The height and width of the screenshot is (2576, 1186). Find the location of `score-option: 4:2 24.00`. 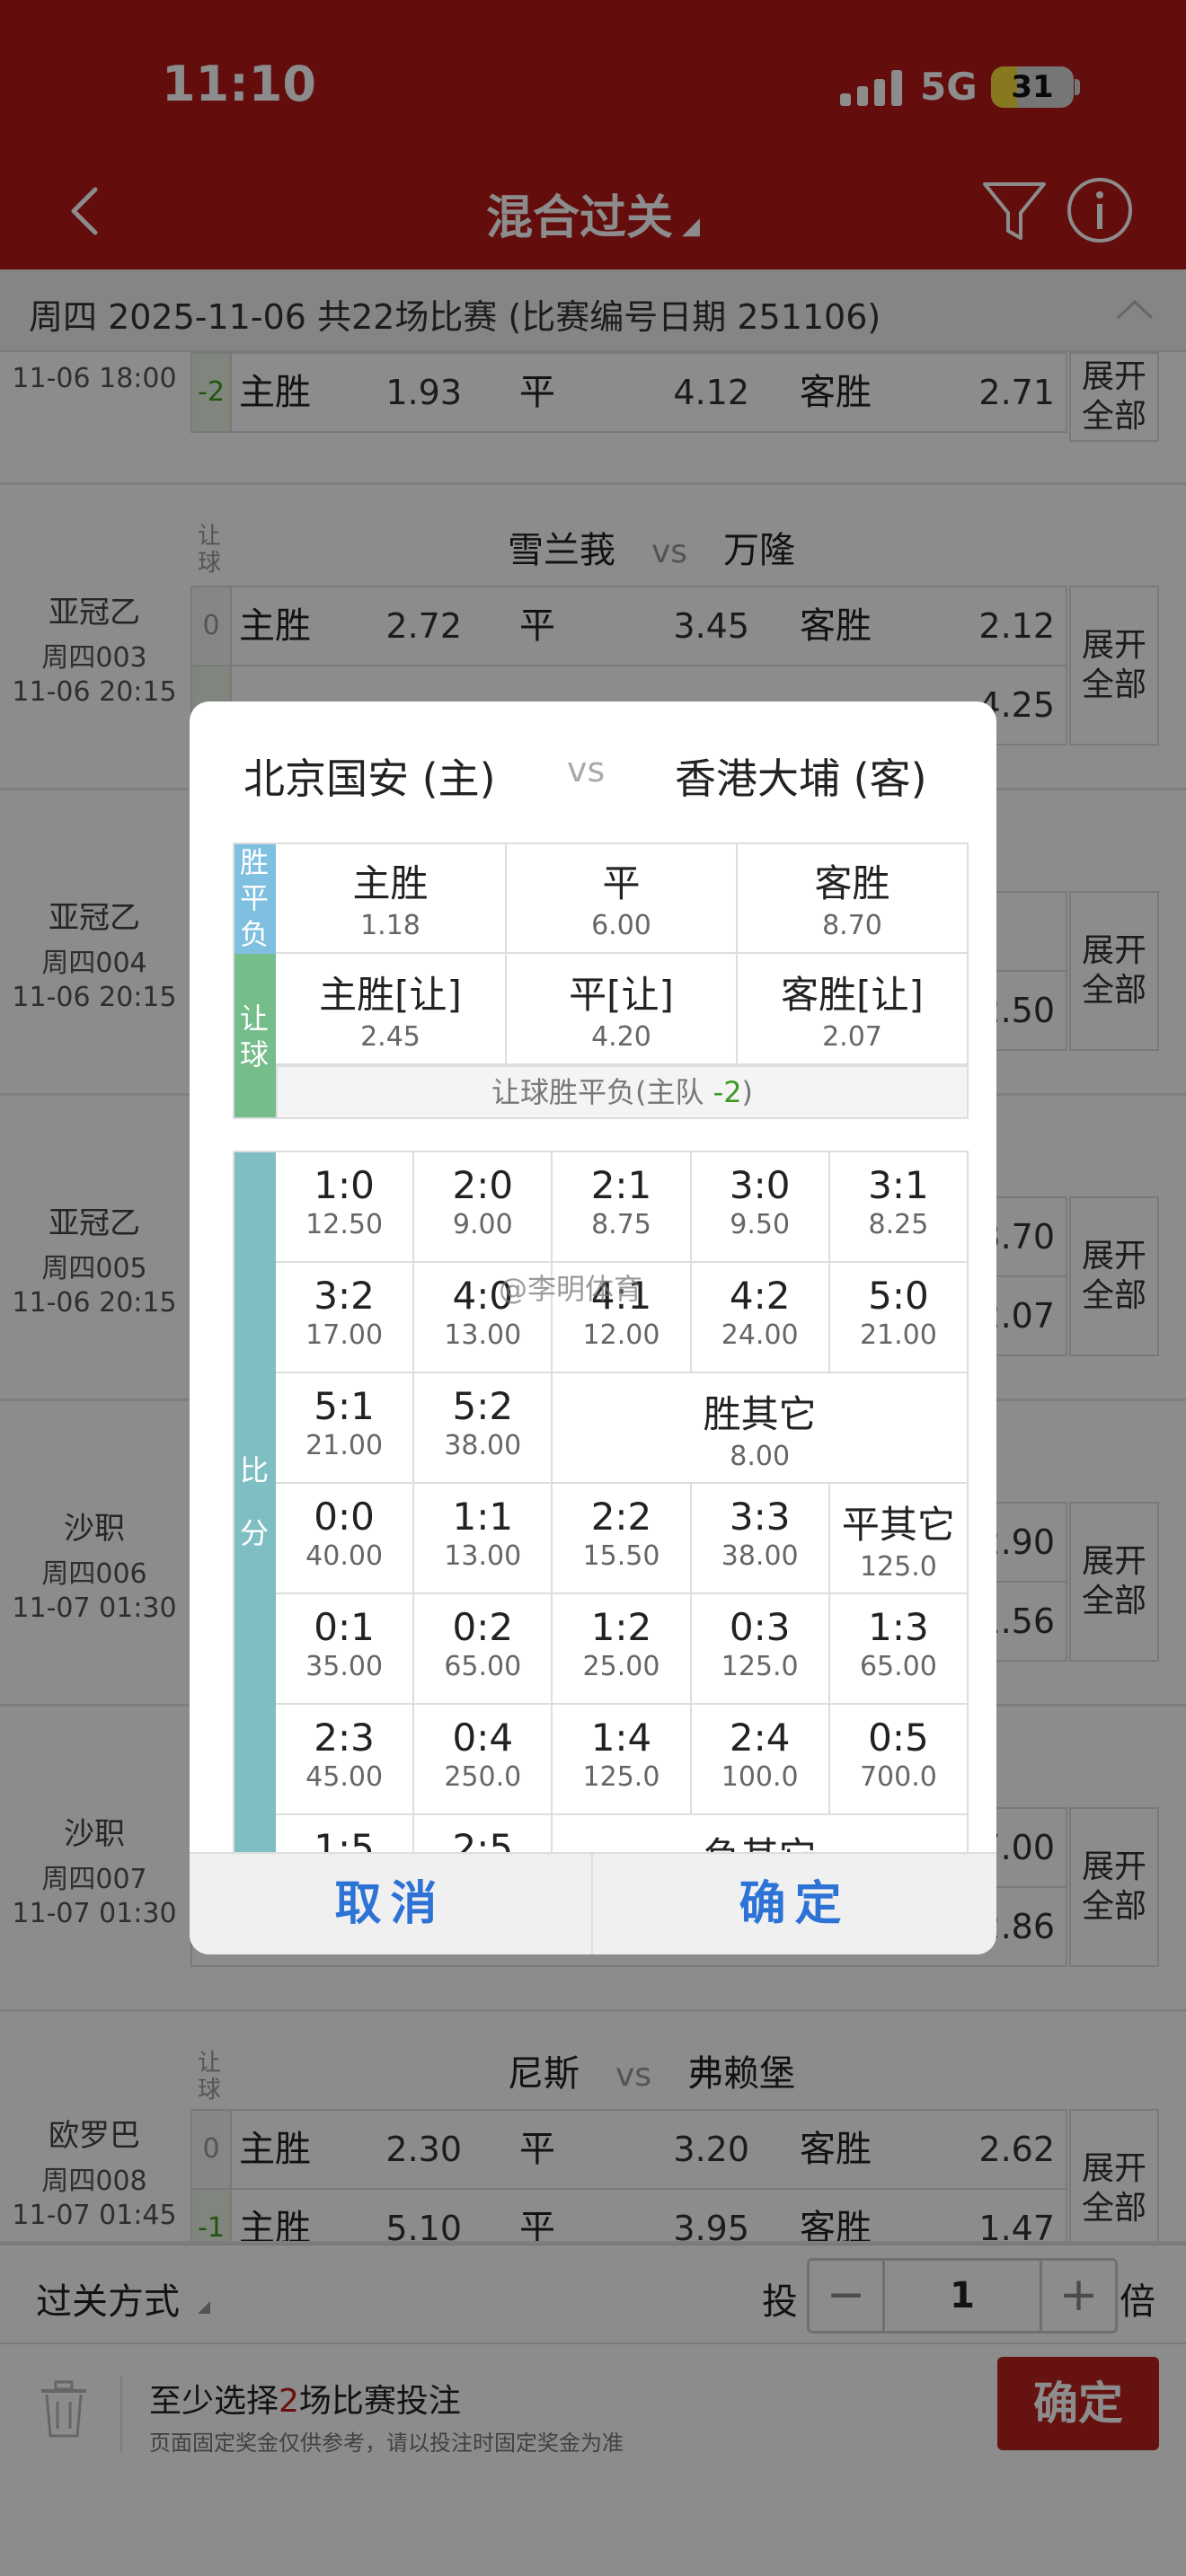

score-option: 4:2 24.00 is located at coordinates (760, 1318).